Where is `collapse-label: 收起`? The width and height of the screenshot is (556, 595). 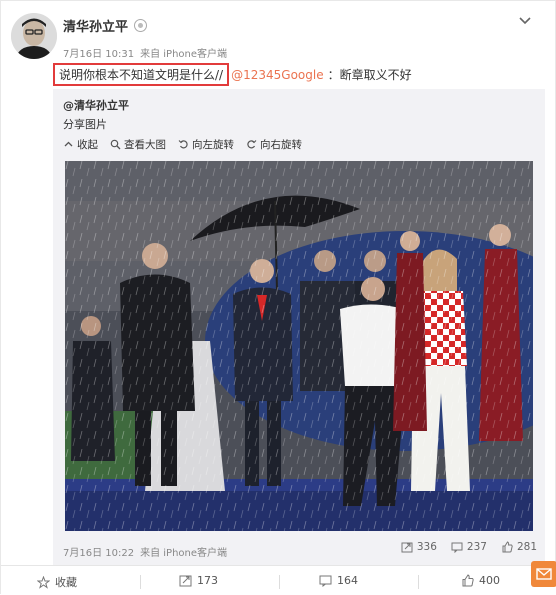 collapse-label: 收起 is located at coordinates (87, 145).